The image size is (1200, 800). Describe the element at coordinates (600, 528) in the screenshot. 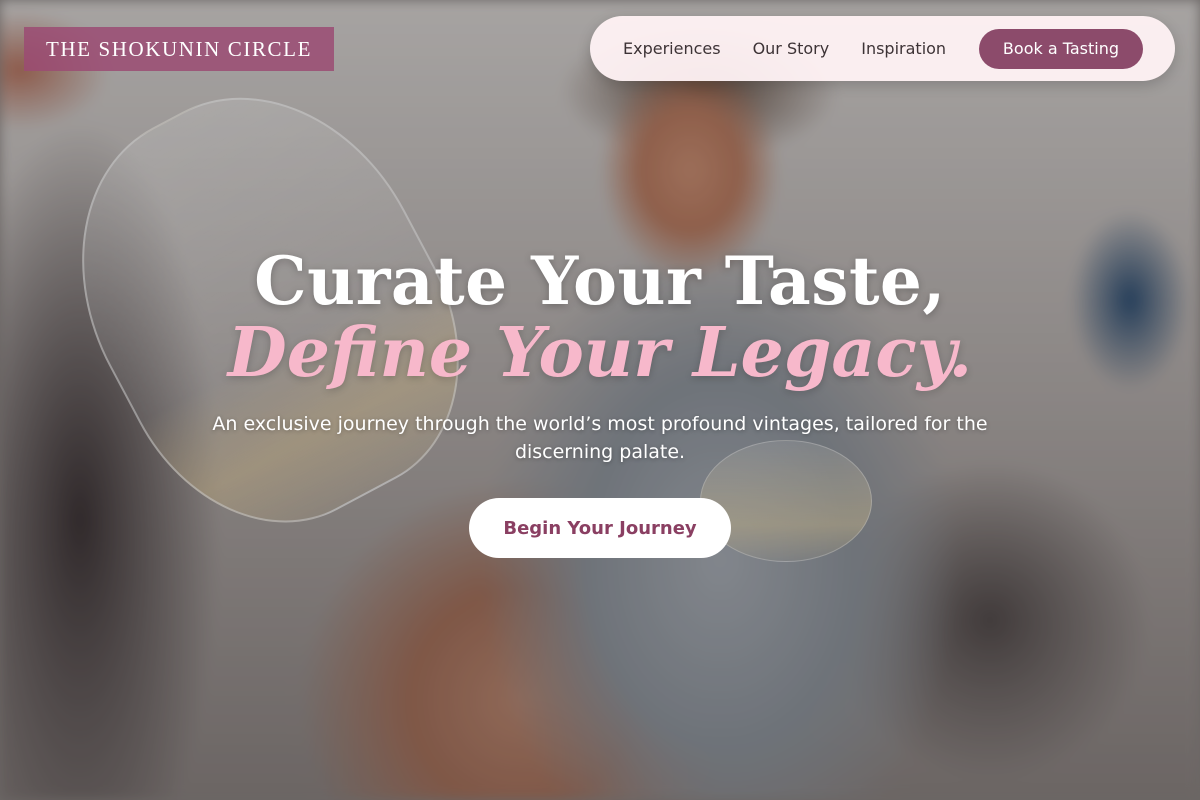

I see `begin-journey-button: Begin Your Journey` at that location.